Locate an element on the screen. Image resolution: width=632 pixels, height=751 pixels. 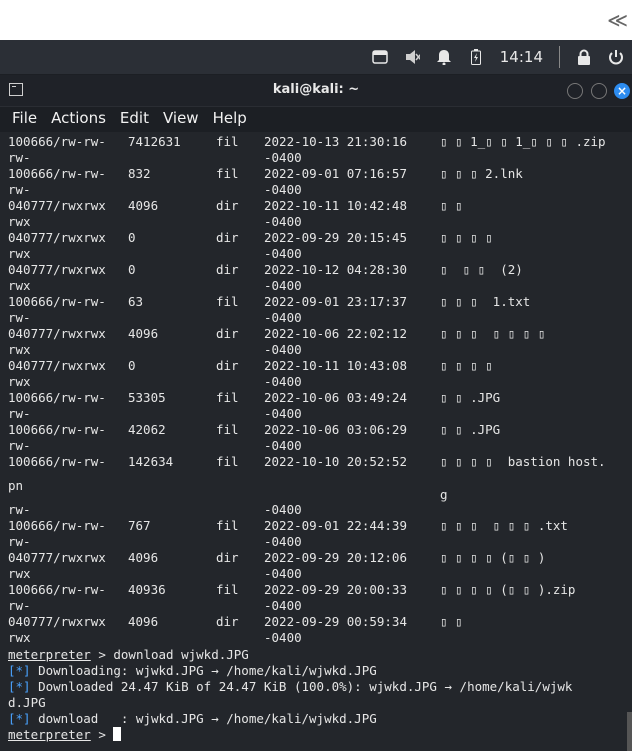
terminal-titlebar: kali@kali: ~ × is located at coordinates (316, 91).